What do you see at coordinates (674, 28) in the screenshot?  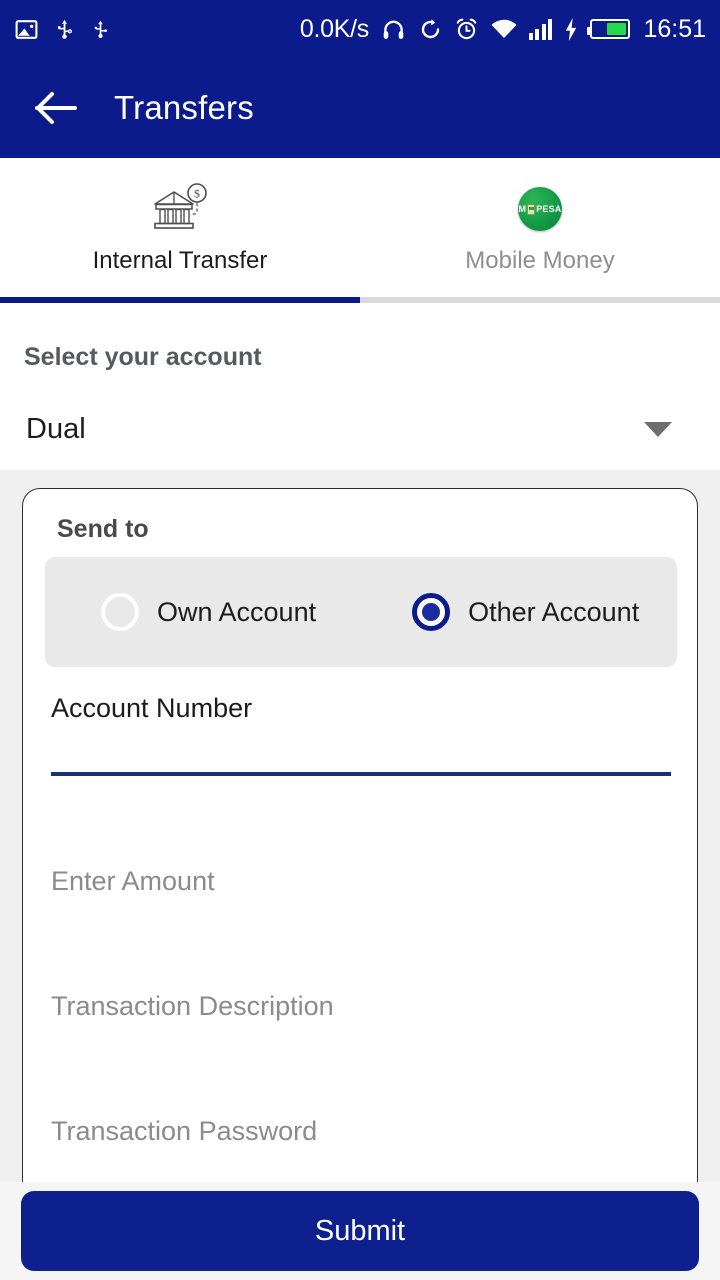 I see `clock-label: 16:51` at bounding box center [674, 28].